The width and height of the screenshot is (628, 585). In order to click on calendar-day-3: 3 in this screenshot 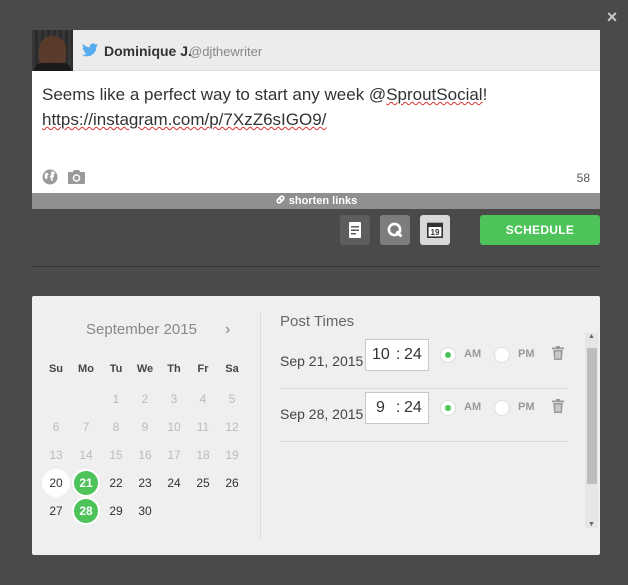, I will do `click(174, 399)`.